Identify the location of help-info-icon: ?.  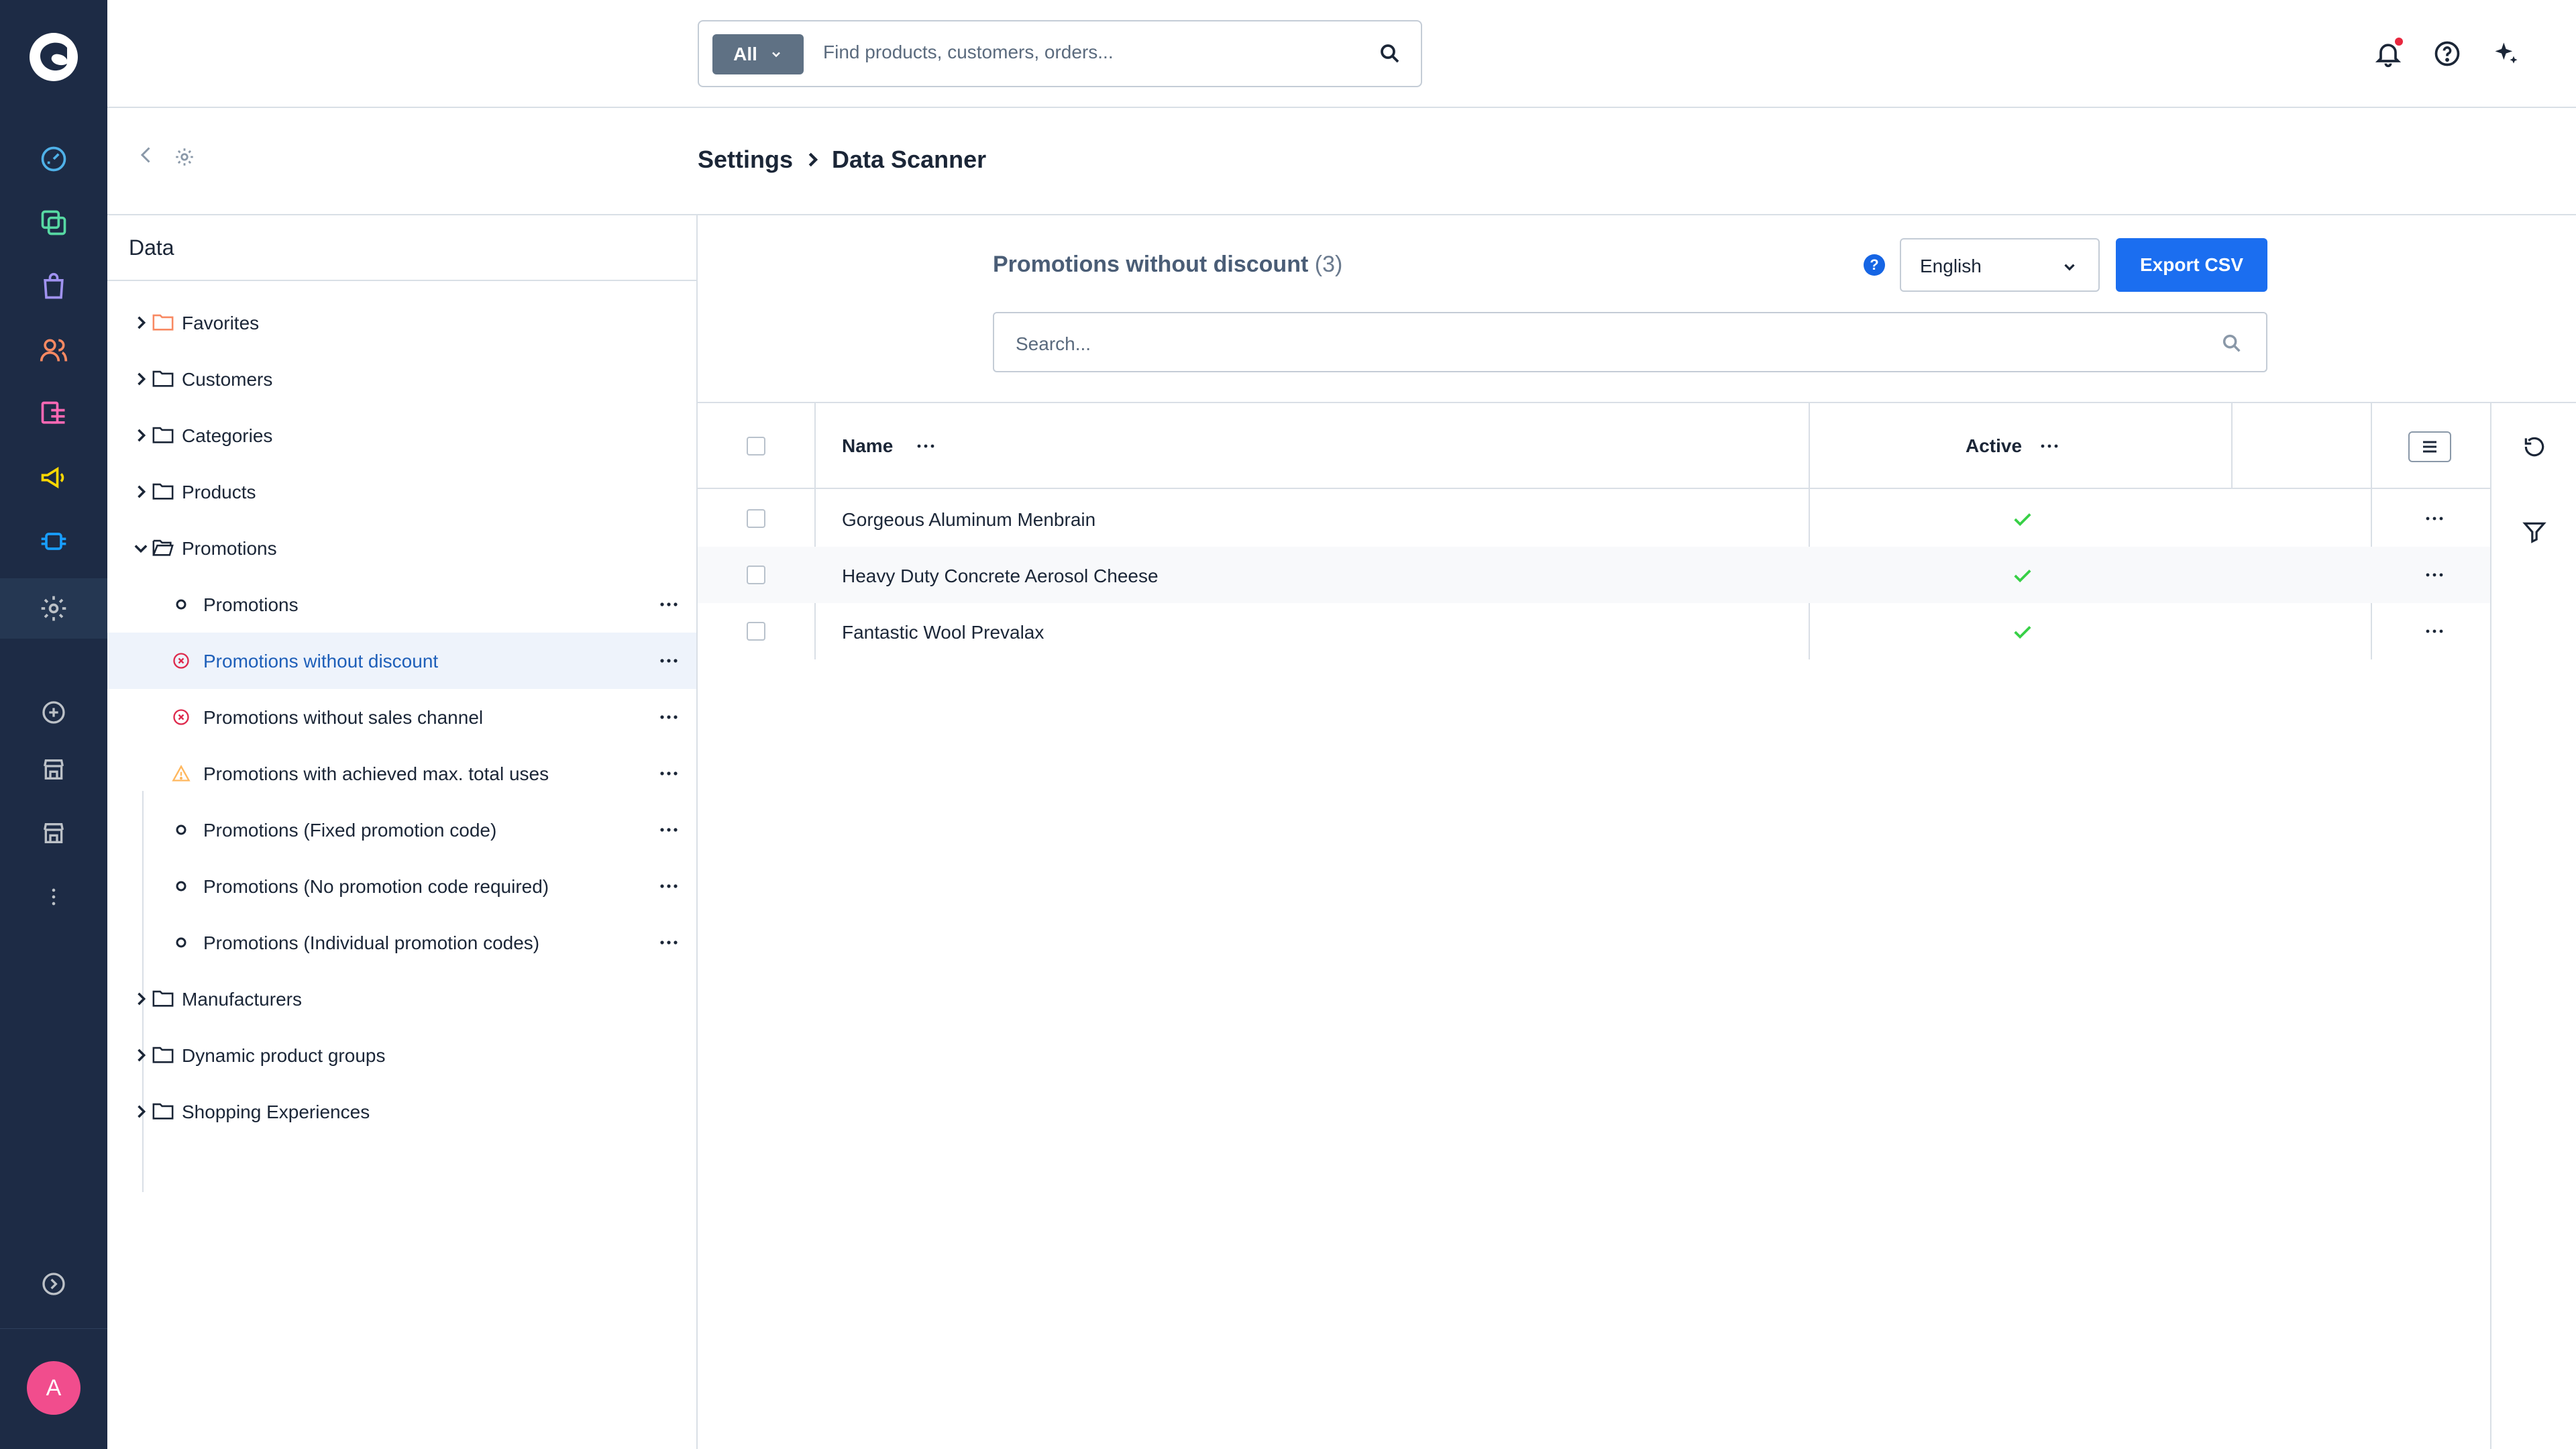
(1874, 265).